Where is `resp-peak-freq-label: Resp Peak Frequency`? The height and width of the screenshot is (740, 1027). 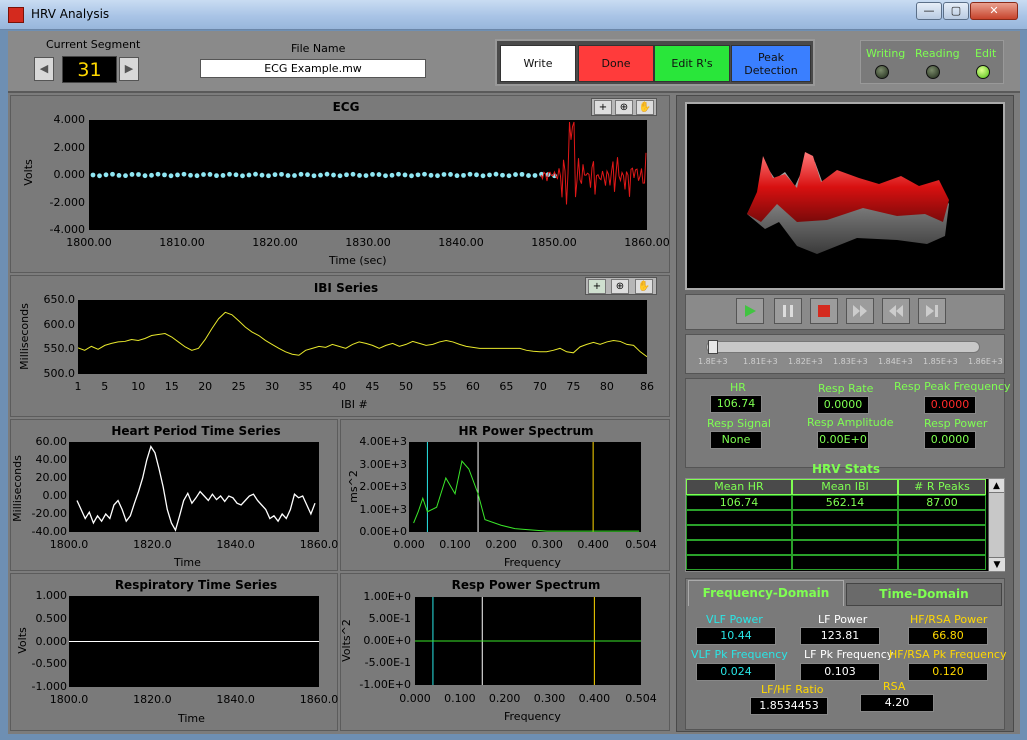
resp-peak-freq-label: Resp Peak Frequency is located at coordinates (952, 386).